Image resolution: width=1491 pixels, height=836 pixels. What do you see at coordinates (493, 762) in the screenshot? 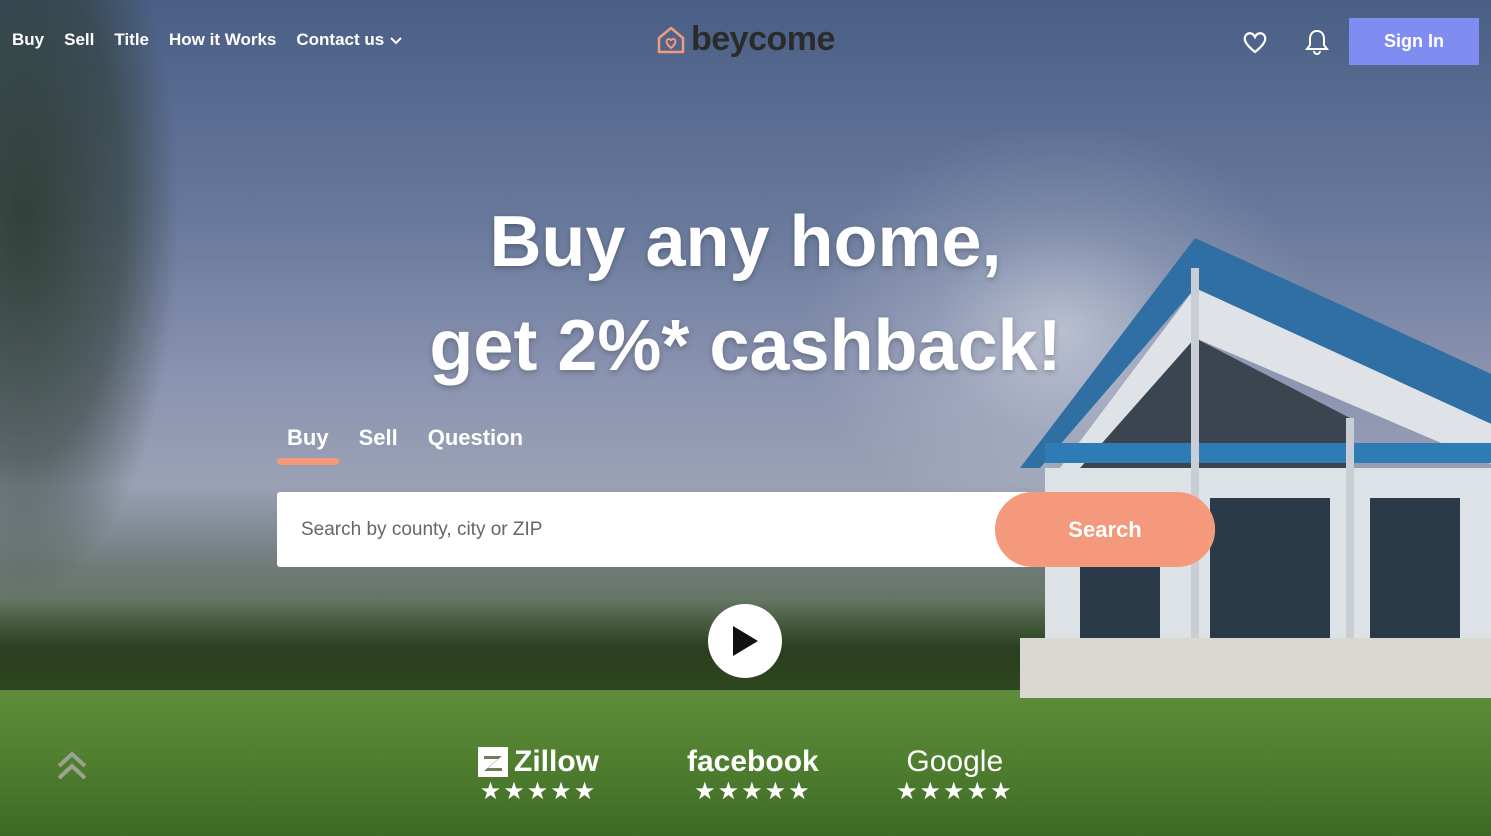
I see `zillow-logo-icon` at bounding box center [493, 762].